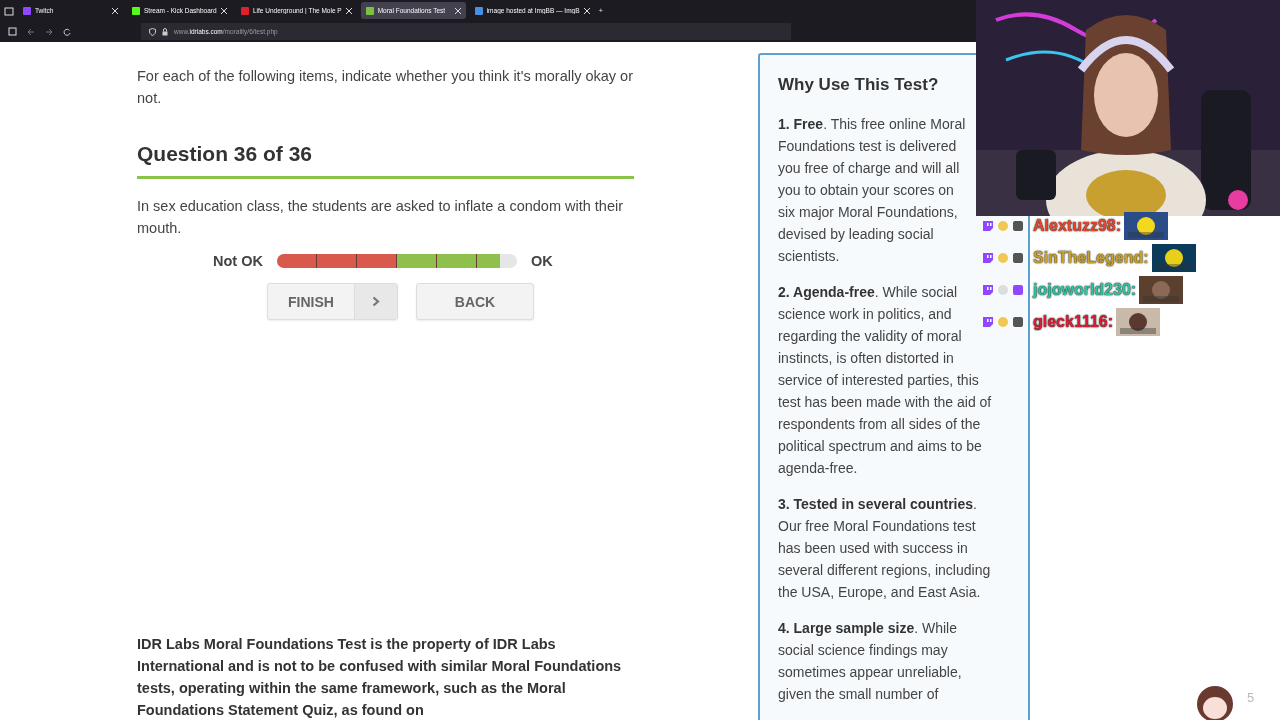 The height and width of the screenshot is (720, 1280). Describe the element at coordinates (867, 146) in the screenshot. I see `paragraph-line: Foundations test is delivered` at that location.